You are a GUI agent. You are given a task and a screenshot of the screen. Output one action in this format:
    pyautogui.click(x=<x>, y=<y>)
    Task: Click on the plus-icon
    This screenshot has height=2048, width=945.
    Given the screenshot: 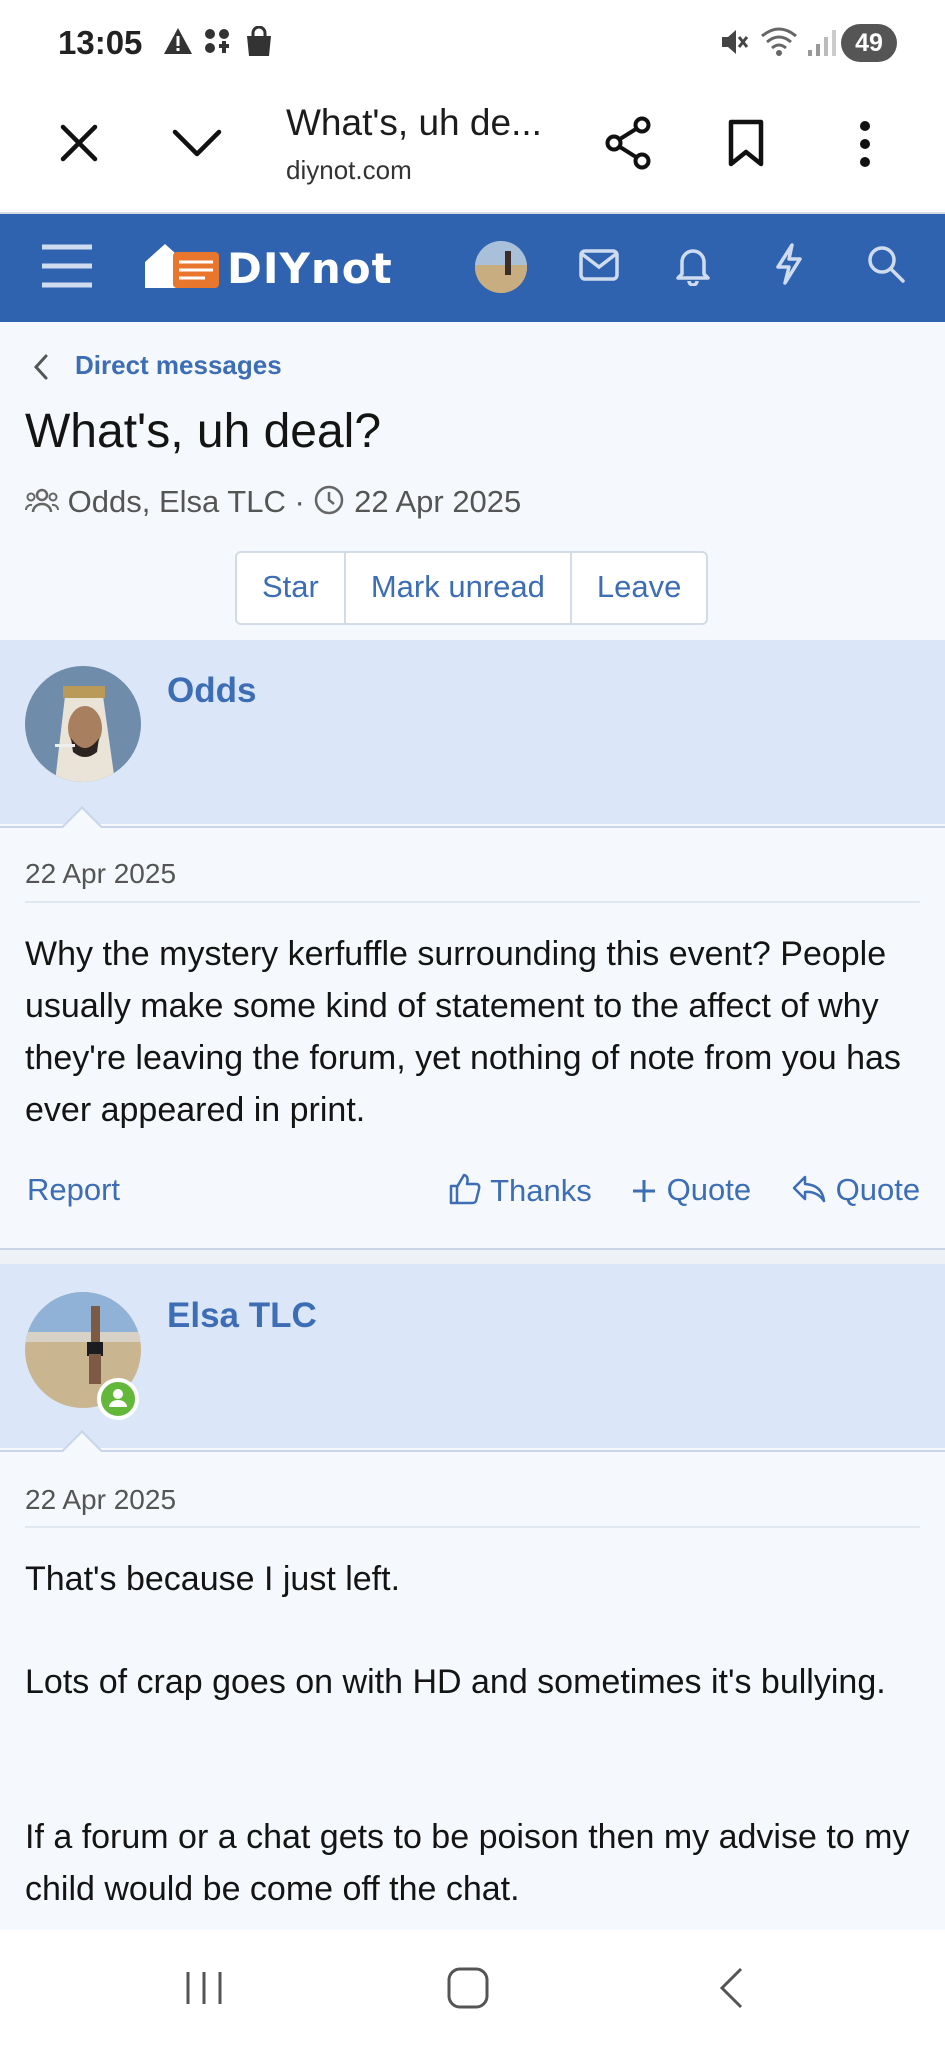 What is the action you would take?
    pyautogui.click(x=644, y=1191)
    